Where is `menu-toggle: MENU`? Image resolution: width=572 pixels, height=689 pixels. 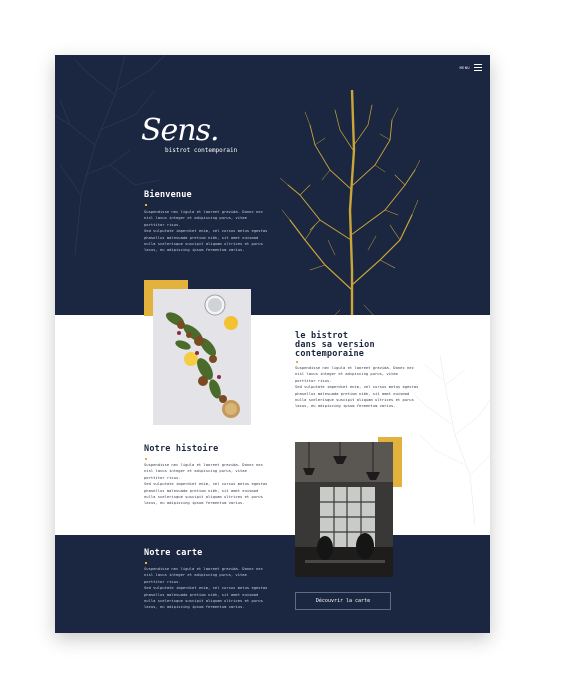 menu-toggle: MENU is located at coordinates (471, 67).